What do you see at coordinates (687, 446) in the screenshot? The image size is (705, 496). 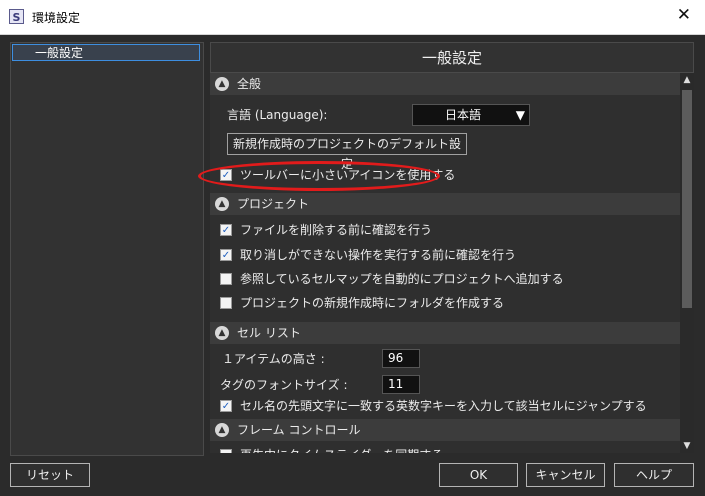 I see `scroll-down-arrow-icon: ▼` at bounding box center [687, 446].